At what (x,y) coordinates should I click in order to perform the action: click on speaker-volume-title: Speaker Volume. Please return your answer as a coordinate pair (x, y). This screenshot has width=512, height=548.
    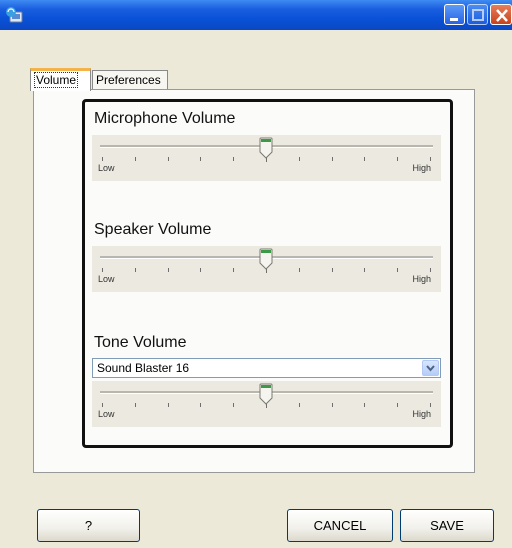
    Looking at the image, I should click on (153, 229).